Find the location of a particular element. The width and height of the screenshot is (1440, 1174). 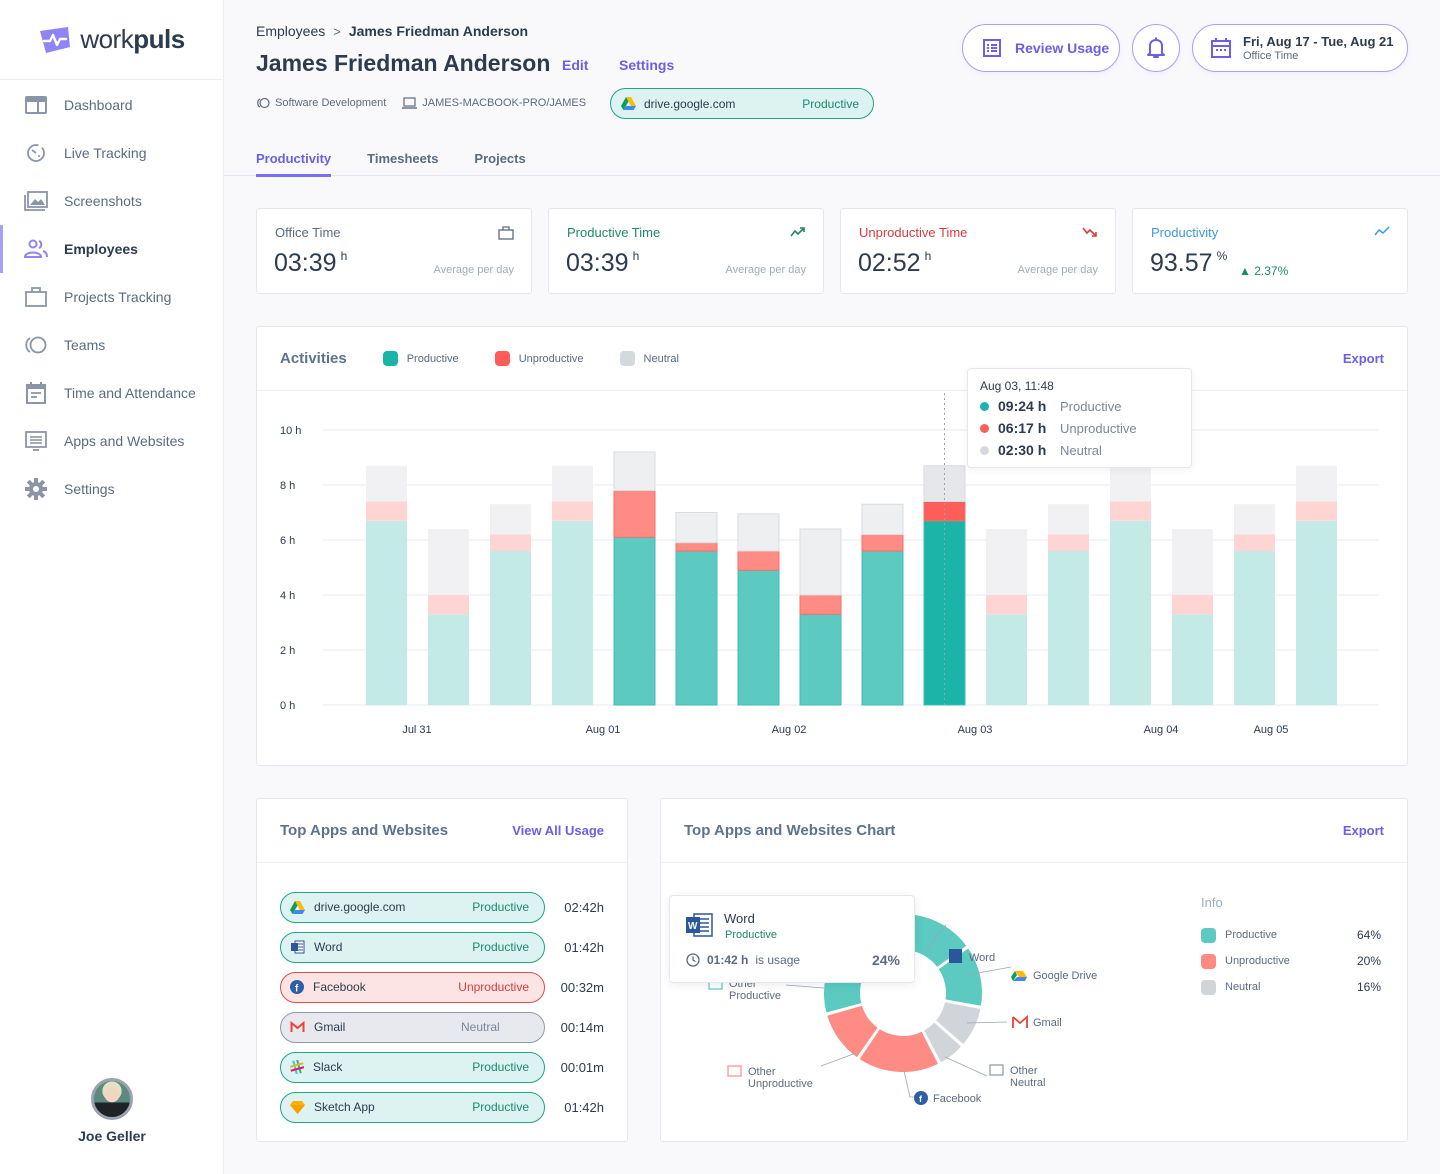

tab-timesheets: Timesheets is located at coordinates (402, 158).